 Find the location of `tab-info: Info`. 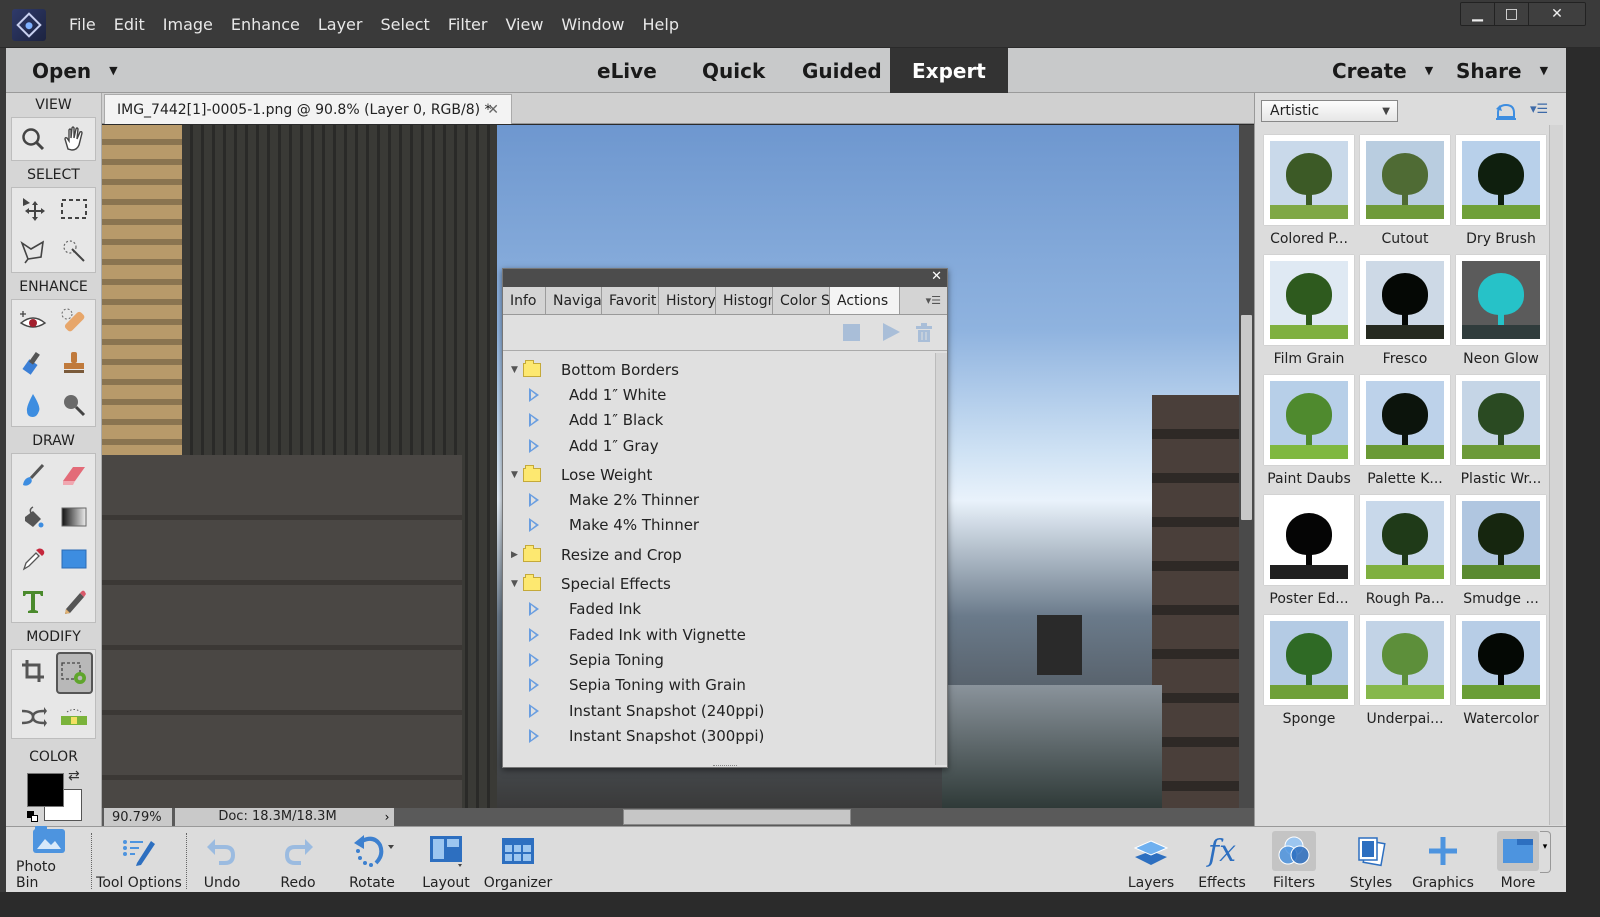

tab-info: Info is located at coordinates (524, 300).